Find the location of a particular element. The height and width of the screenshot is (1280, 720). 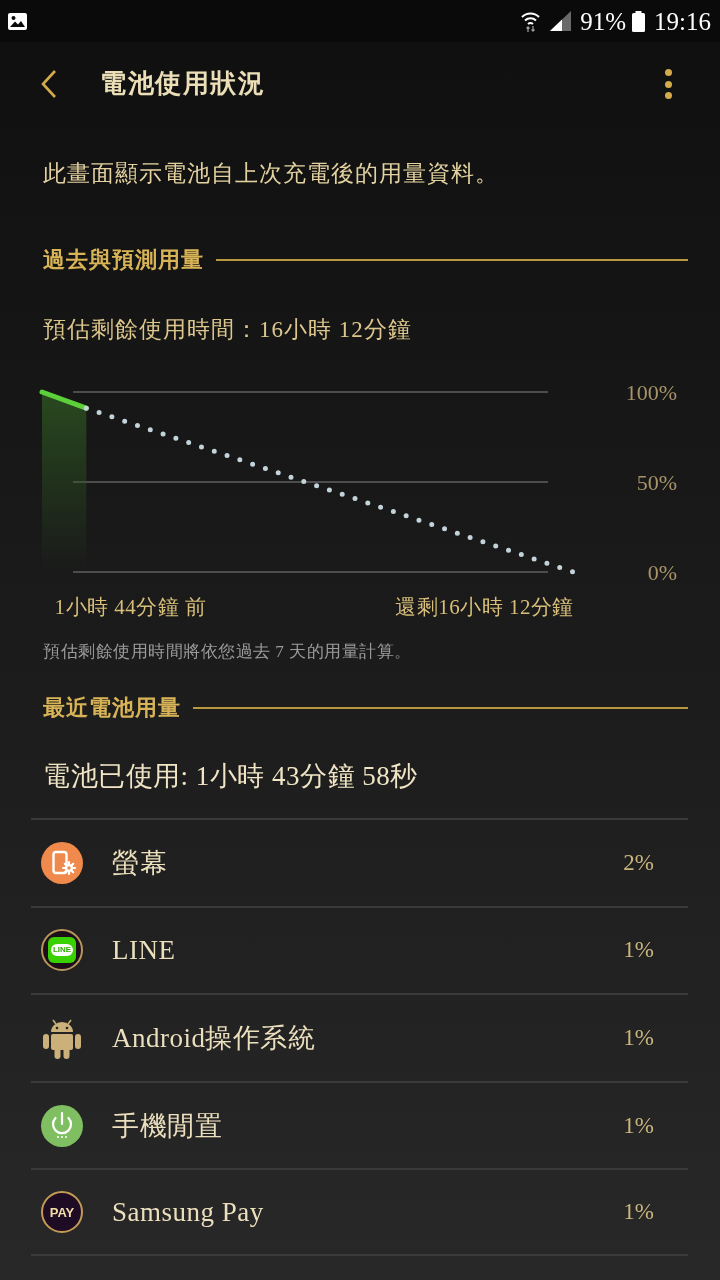

battery-percent: 91% is located at coordinates (603, 21).